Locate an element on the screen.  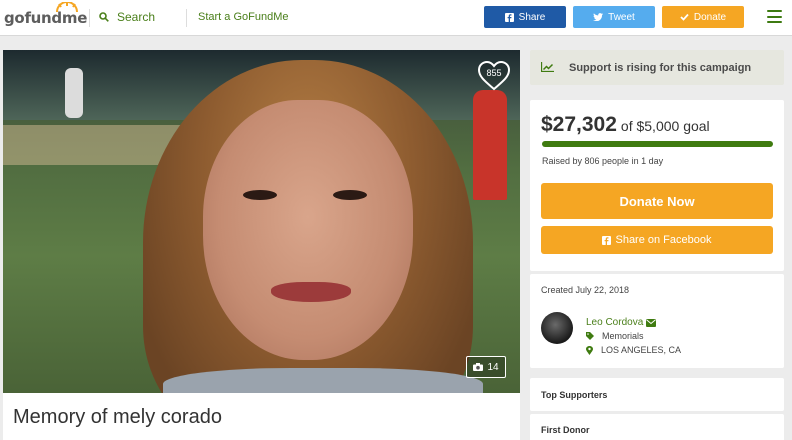
organizer-category-row: Memorials is located at coordinates (615, 336).